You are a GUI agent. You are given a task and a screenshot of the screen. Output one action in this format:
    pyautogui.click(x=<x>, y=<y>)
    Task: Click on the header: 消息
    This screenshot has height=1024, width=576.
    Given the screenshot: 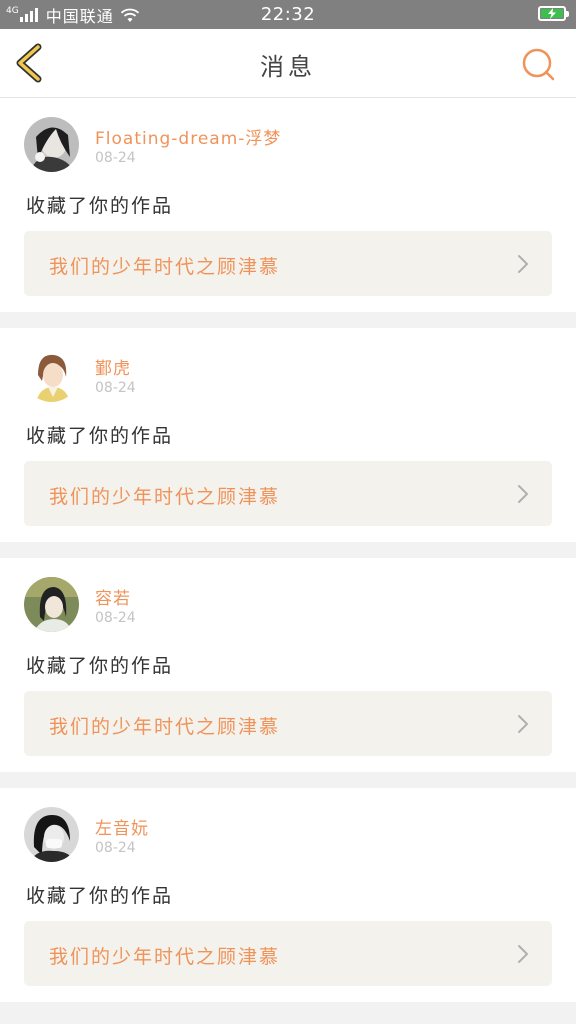 What is the action you would take?
    pyautogui.click(x=288, y=63)
    